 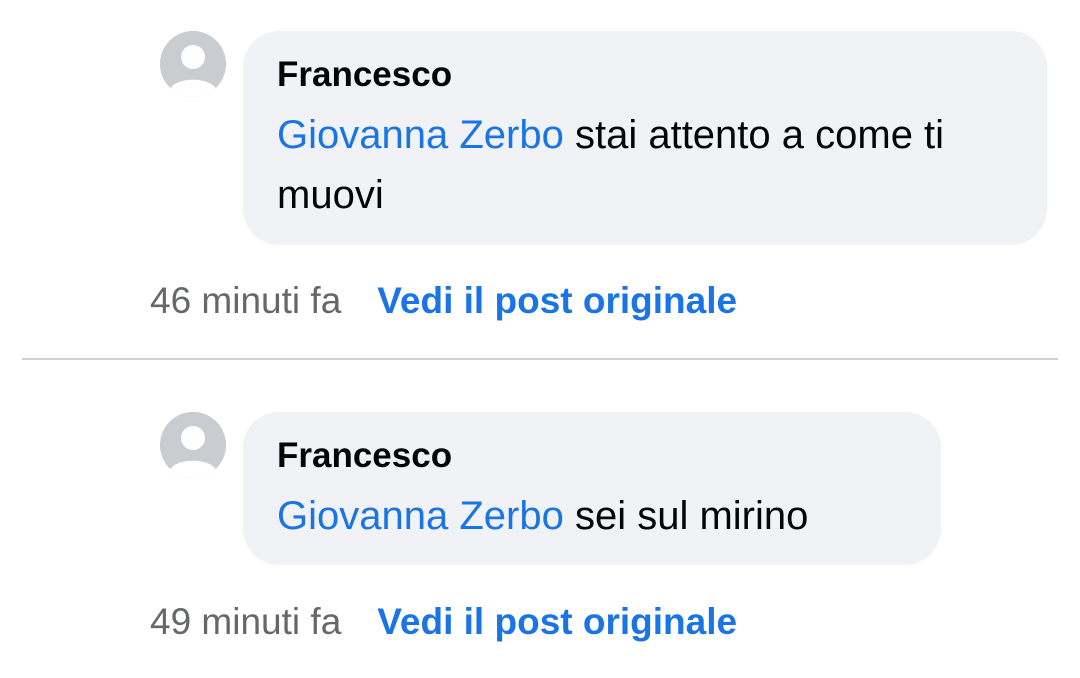 I want to click on comment-meta: 46 minuti fa Vedi il post originale, so click(x=443, y=301).